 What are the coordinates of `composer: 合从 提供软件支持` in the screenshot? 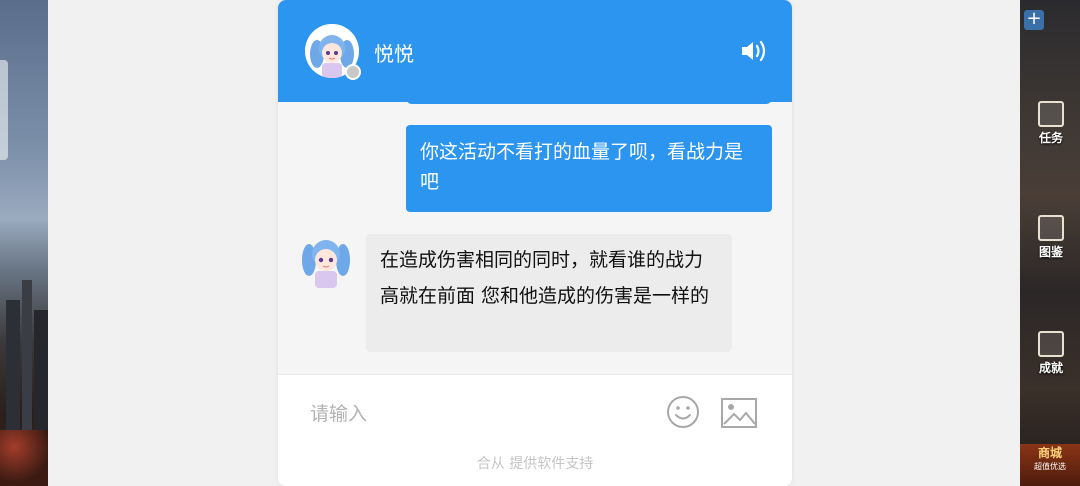 It's located at (535, 430).